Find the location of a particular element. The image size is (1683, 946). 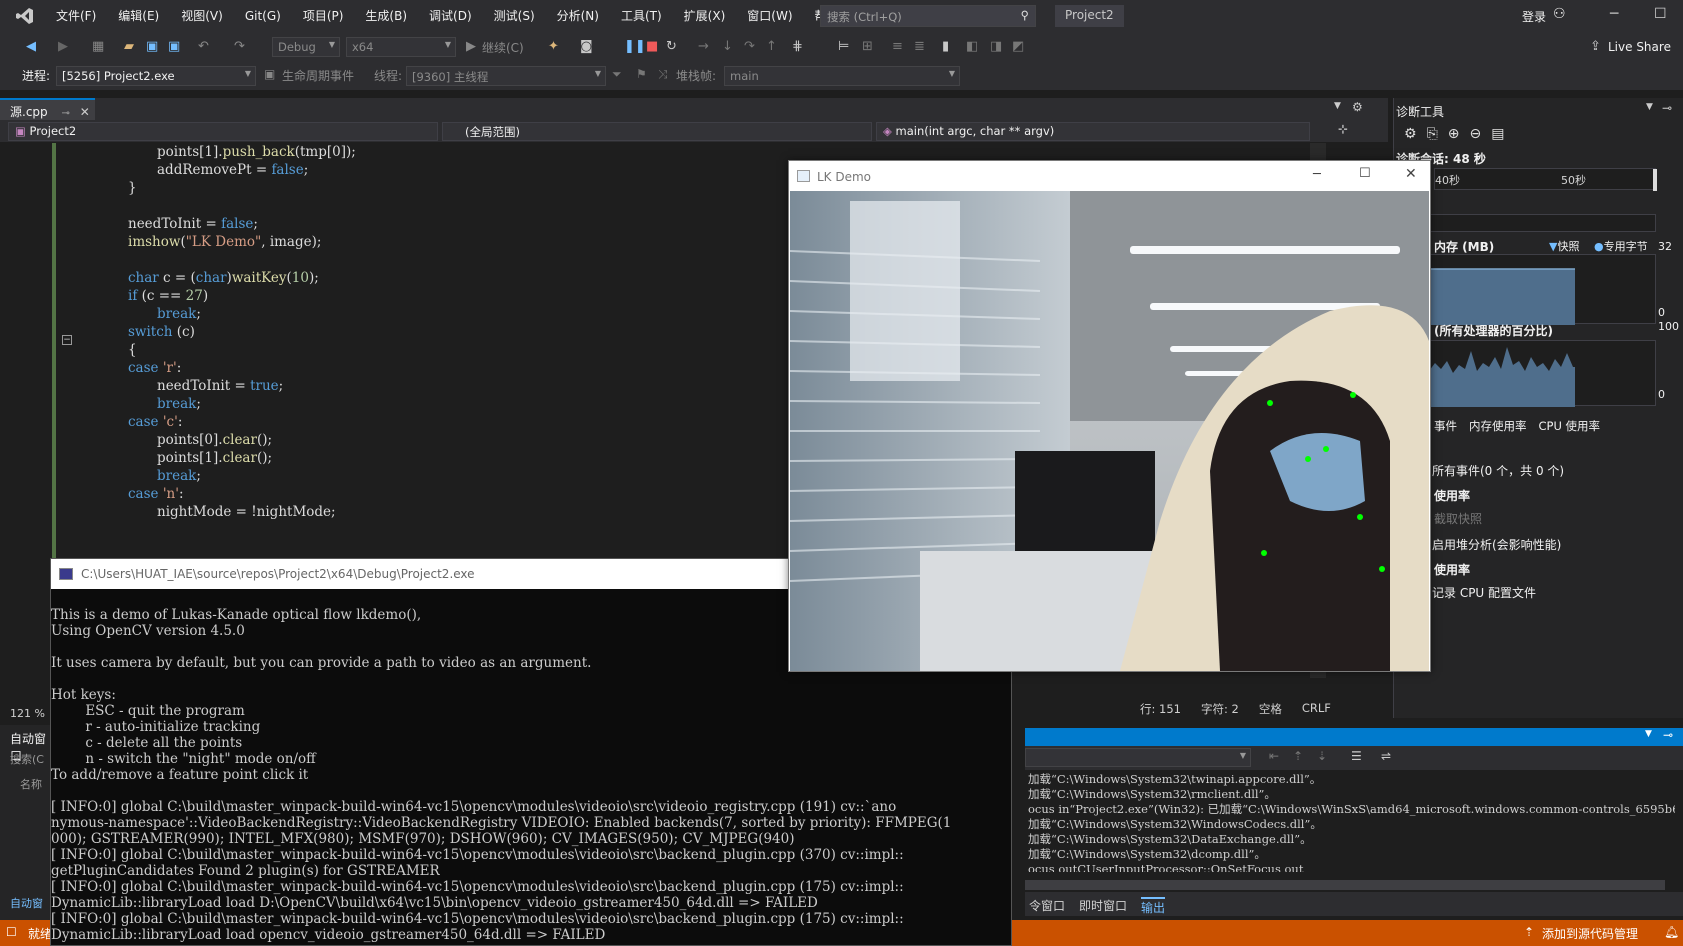

tab-immediate-window: 即时窗口 is located at coordinates (1103, 906).